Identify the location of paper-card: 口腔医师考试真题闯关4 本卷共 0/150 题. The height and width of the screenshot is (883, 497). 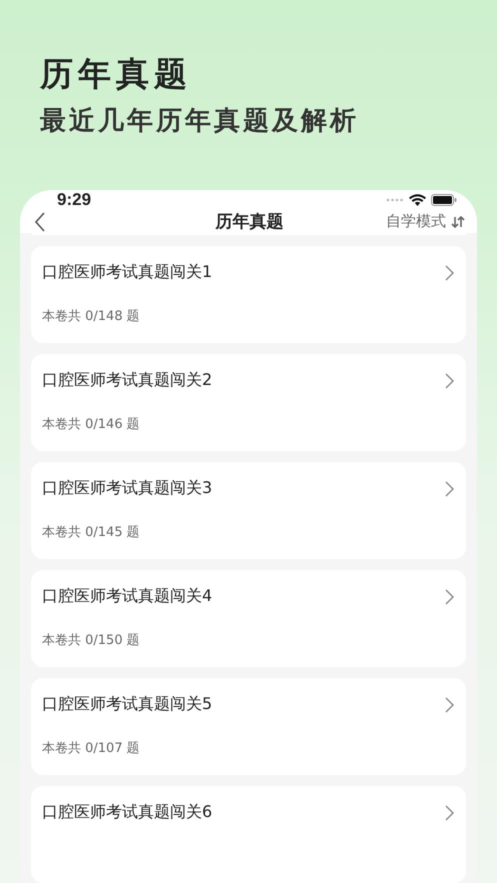
(248, 618).